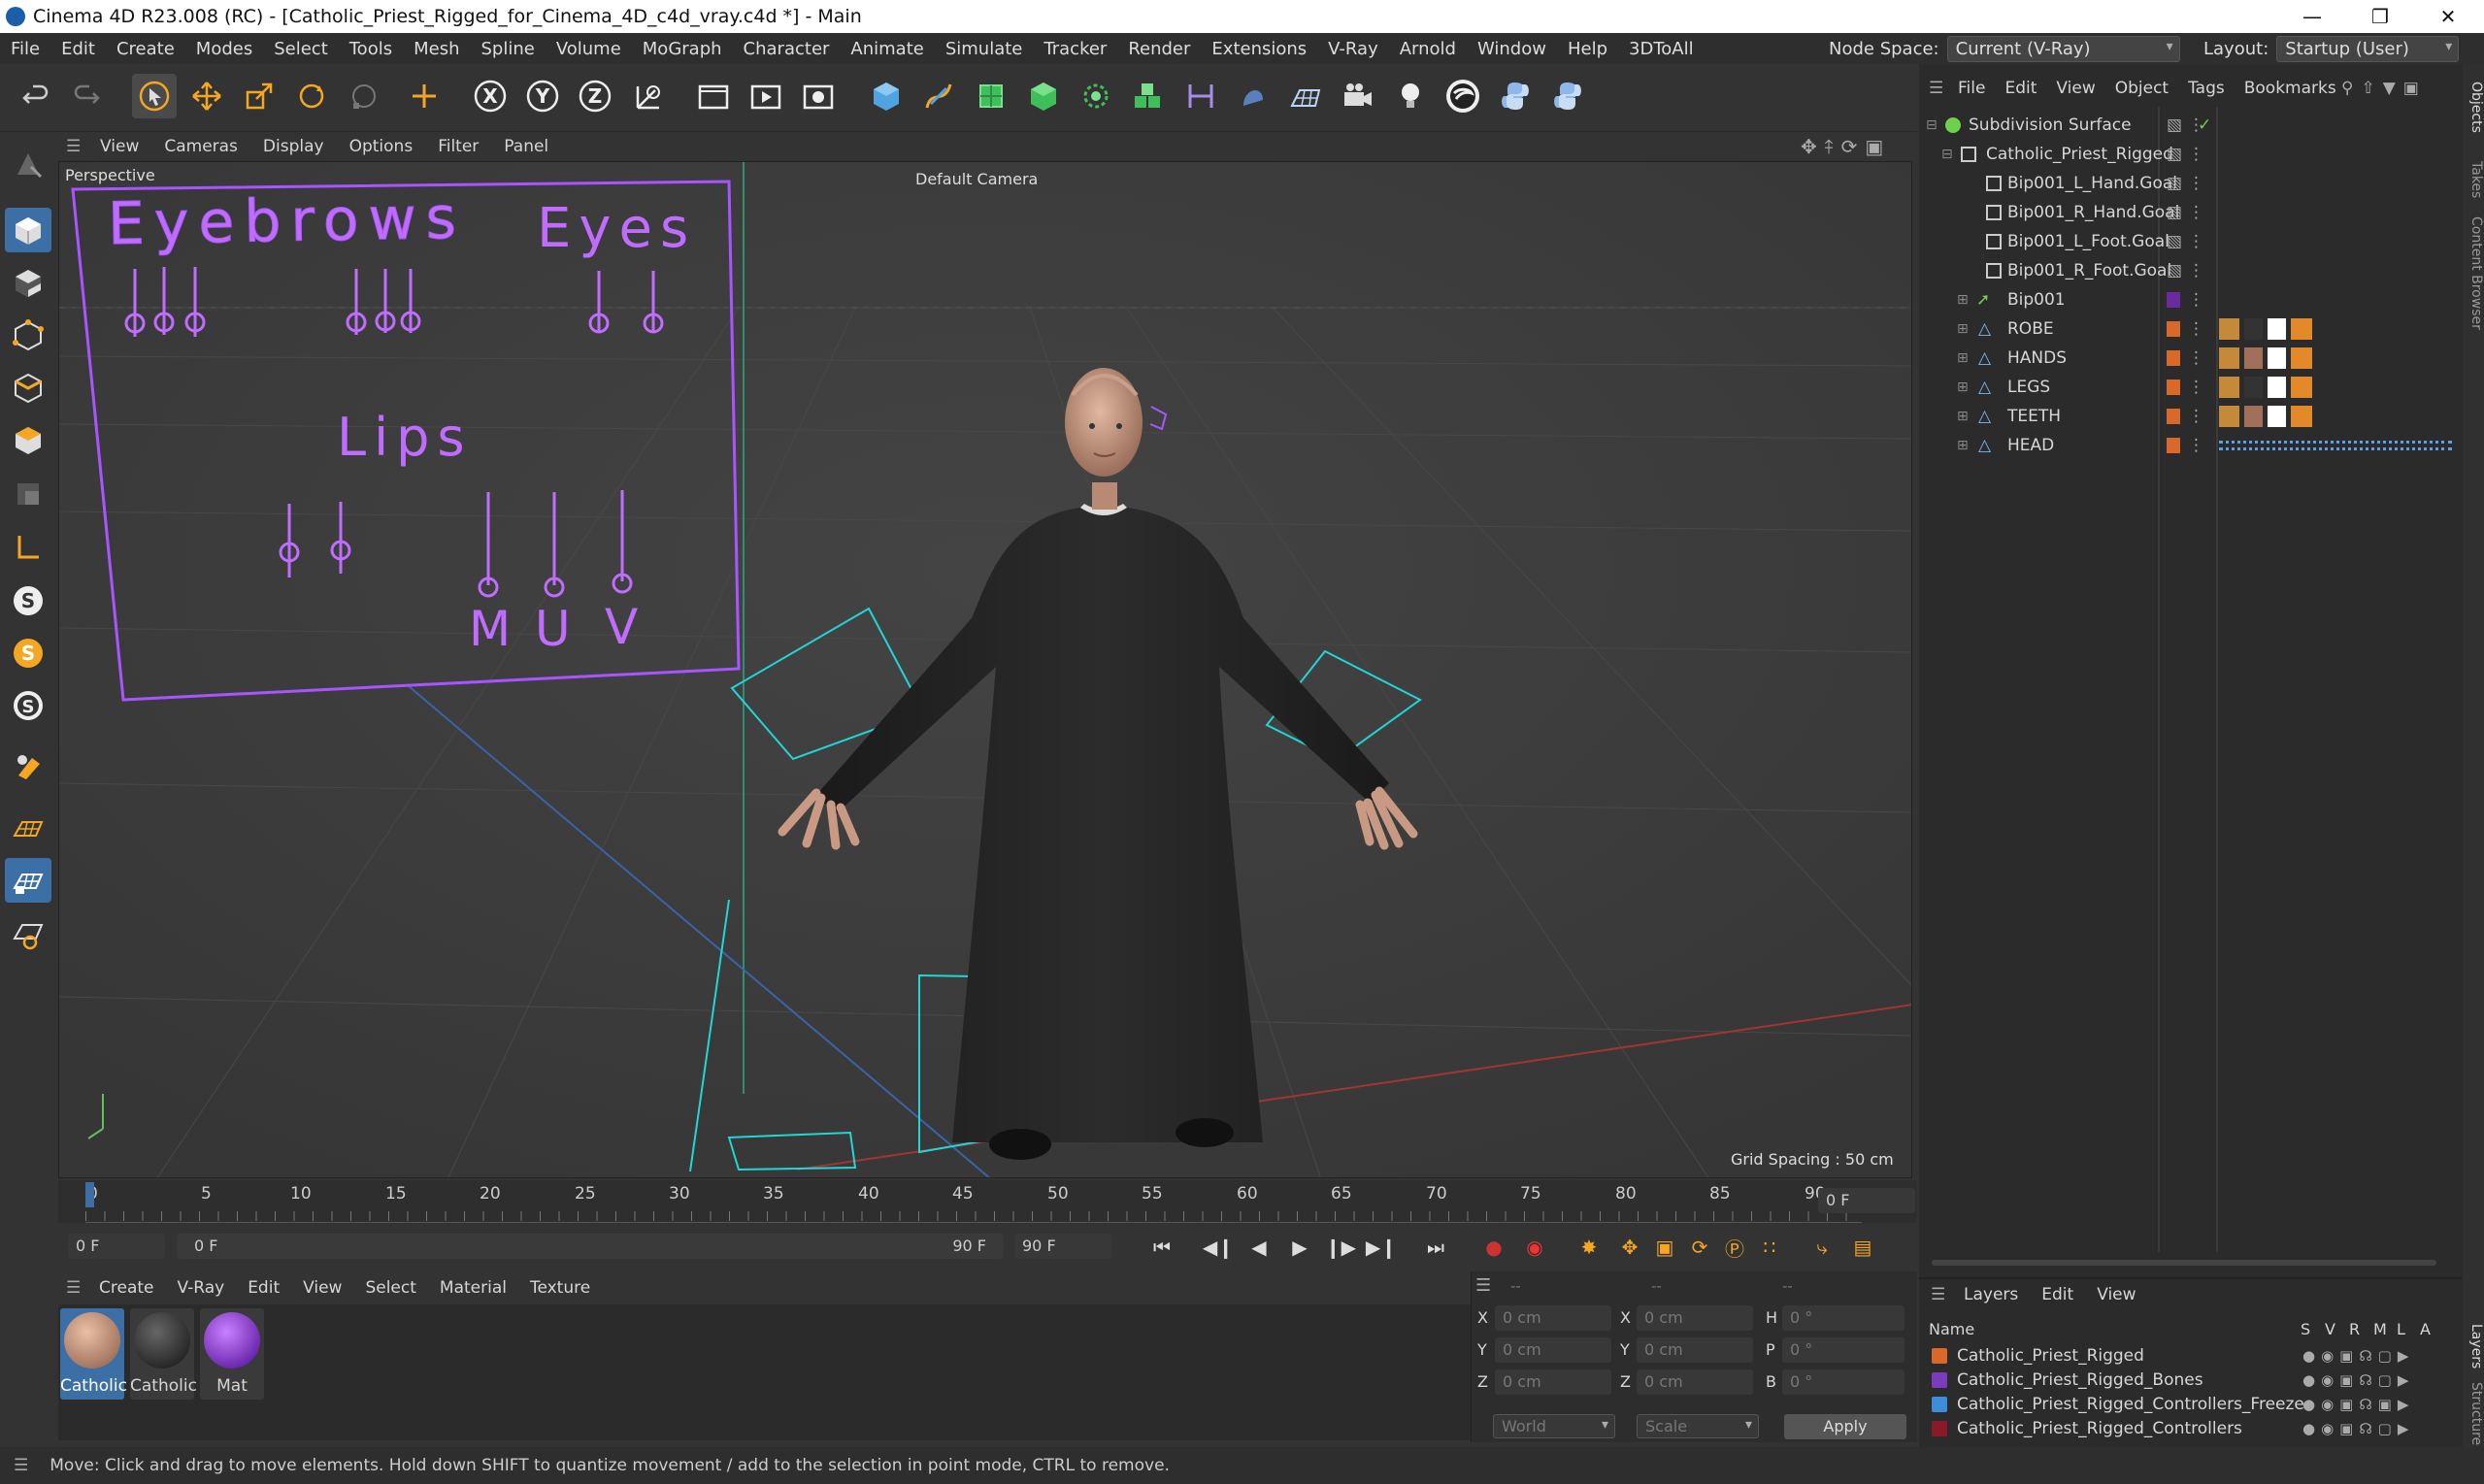  What do you see at coordinates (2089, 270) in the screenshot?
I see `object-name: Bip001_R_Foot.Goal` at bounding box center [2089, 270].